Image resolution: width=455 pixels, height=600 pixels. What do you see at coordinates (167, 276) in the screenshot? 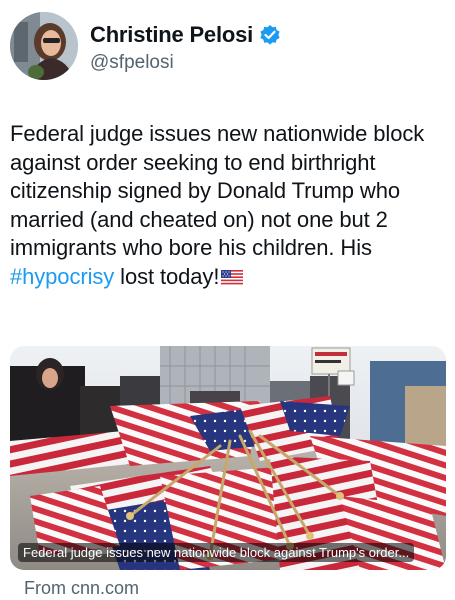
I see `tweet-text-end: lost today!` at bounding box center [167, 276].